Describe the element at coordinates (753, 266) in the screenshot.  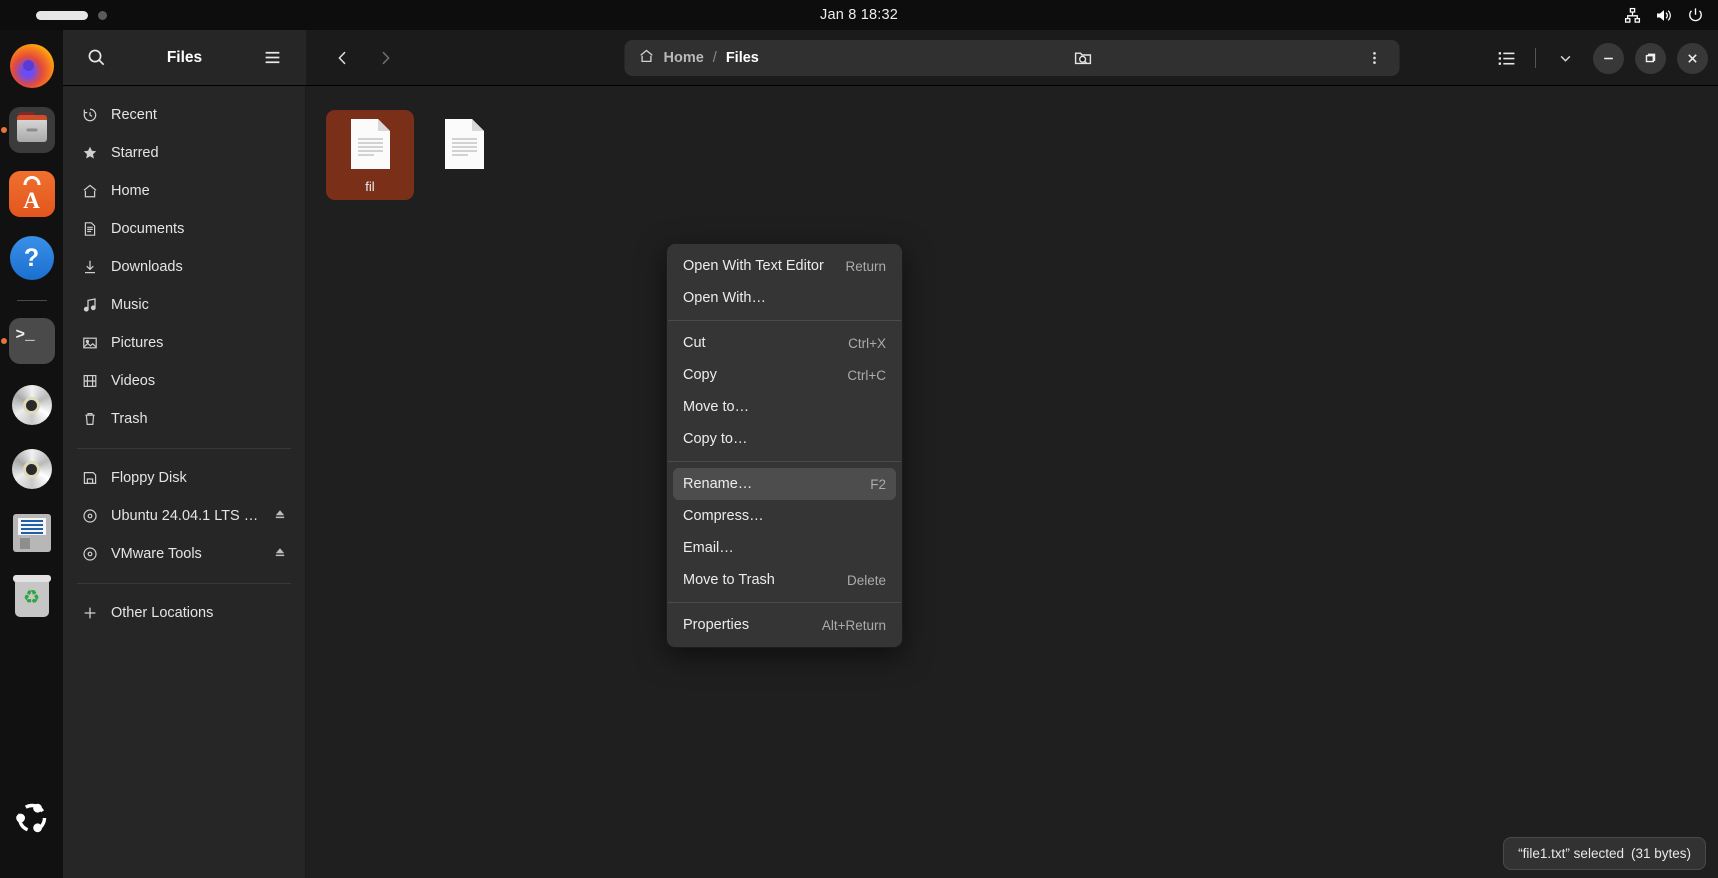
I see `menu-item-label: Open With Text Editor` at that location.